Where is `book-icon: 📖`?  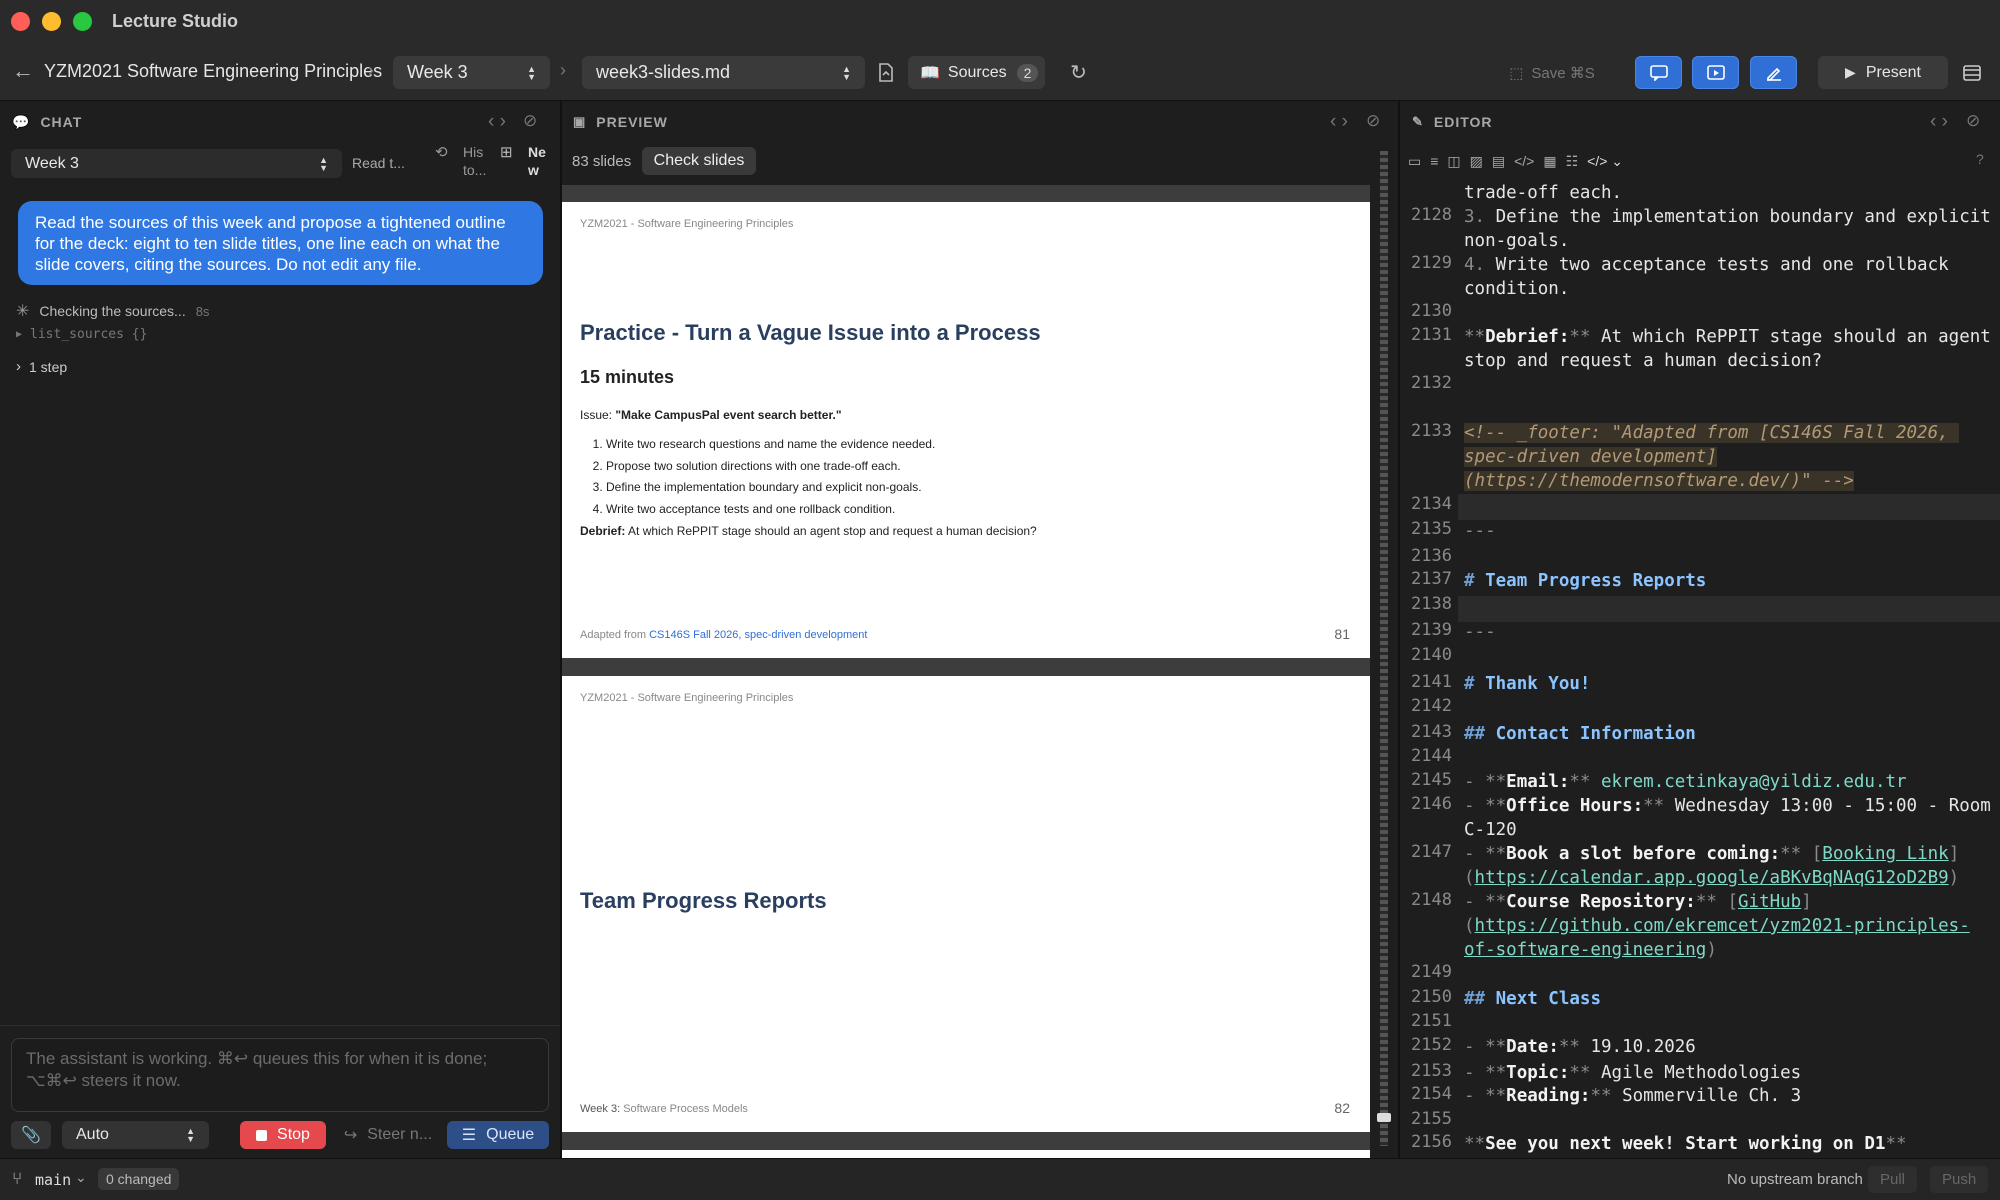 book-icon: 📖 is located at coordinates (930, 73).